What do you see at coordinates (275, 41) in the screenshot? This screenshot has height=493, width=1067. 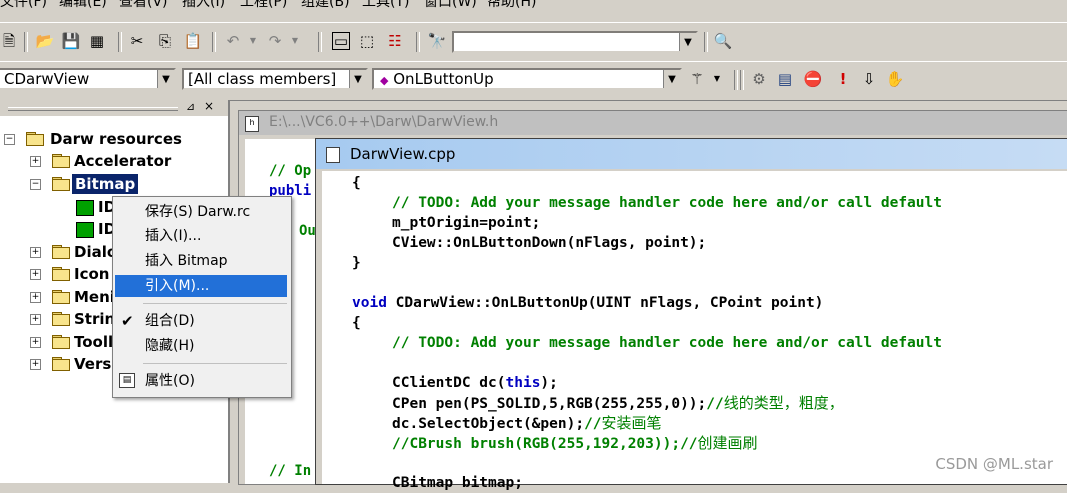 I see `redo-icon: ↷` at bounding box center [275, 41].